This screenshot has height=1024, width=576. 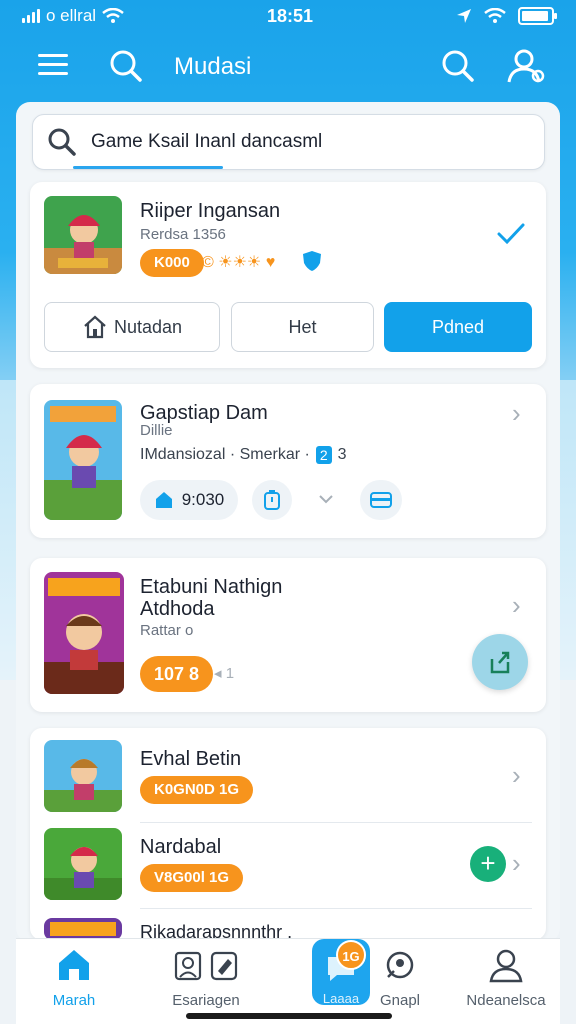 What do you see at coordinates (288, 67) in the screenshot?
I see `app-bar: Mudasi` at bounding box center [288, 67].